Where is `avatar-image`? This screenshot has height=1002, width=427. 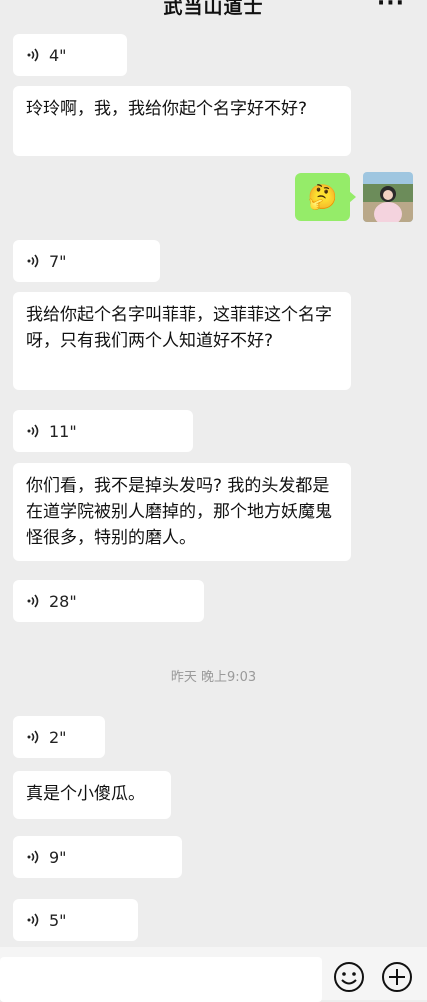 avatar-image is located at coordinates (388, 197).